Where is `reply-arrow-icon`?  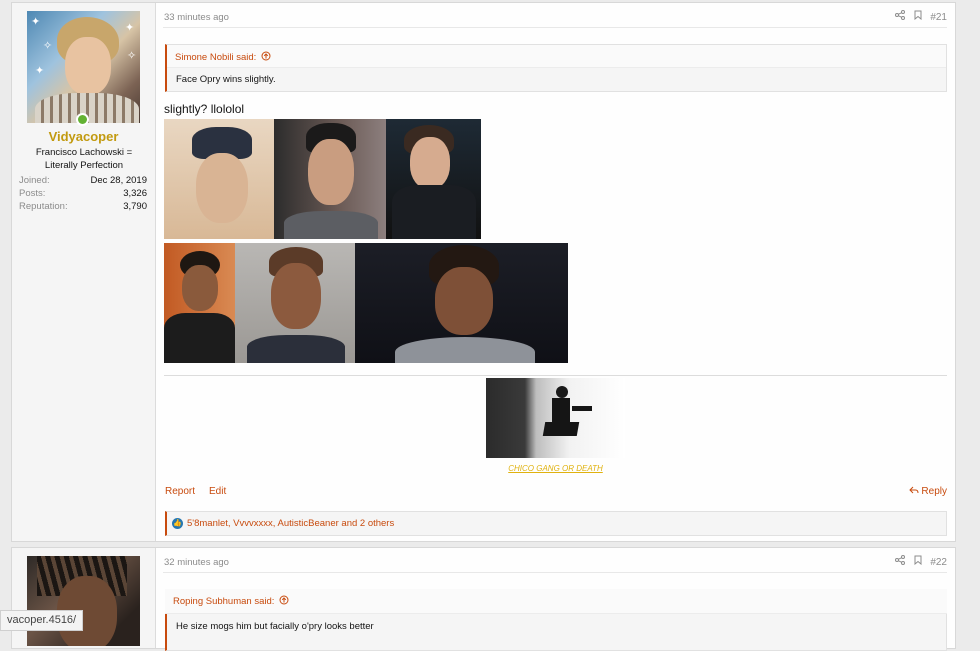
reply-arrow-icon is located at coordinates (915, 491).